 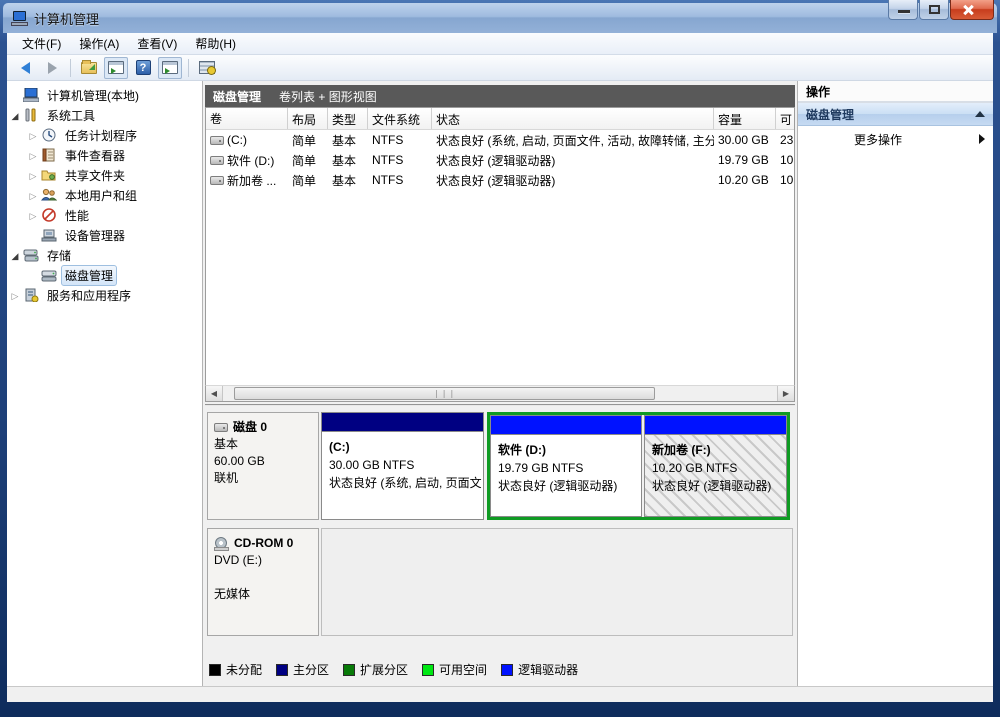 I want to click on column-type: 类型, so click(x=348, y=118).